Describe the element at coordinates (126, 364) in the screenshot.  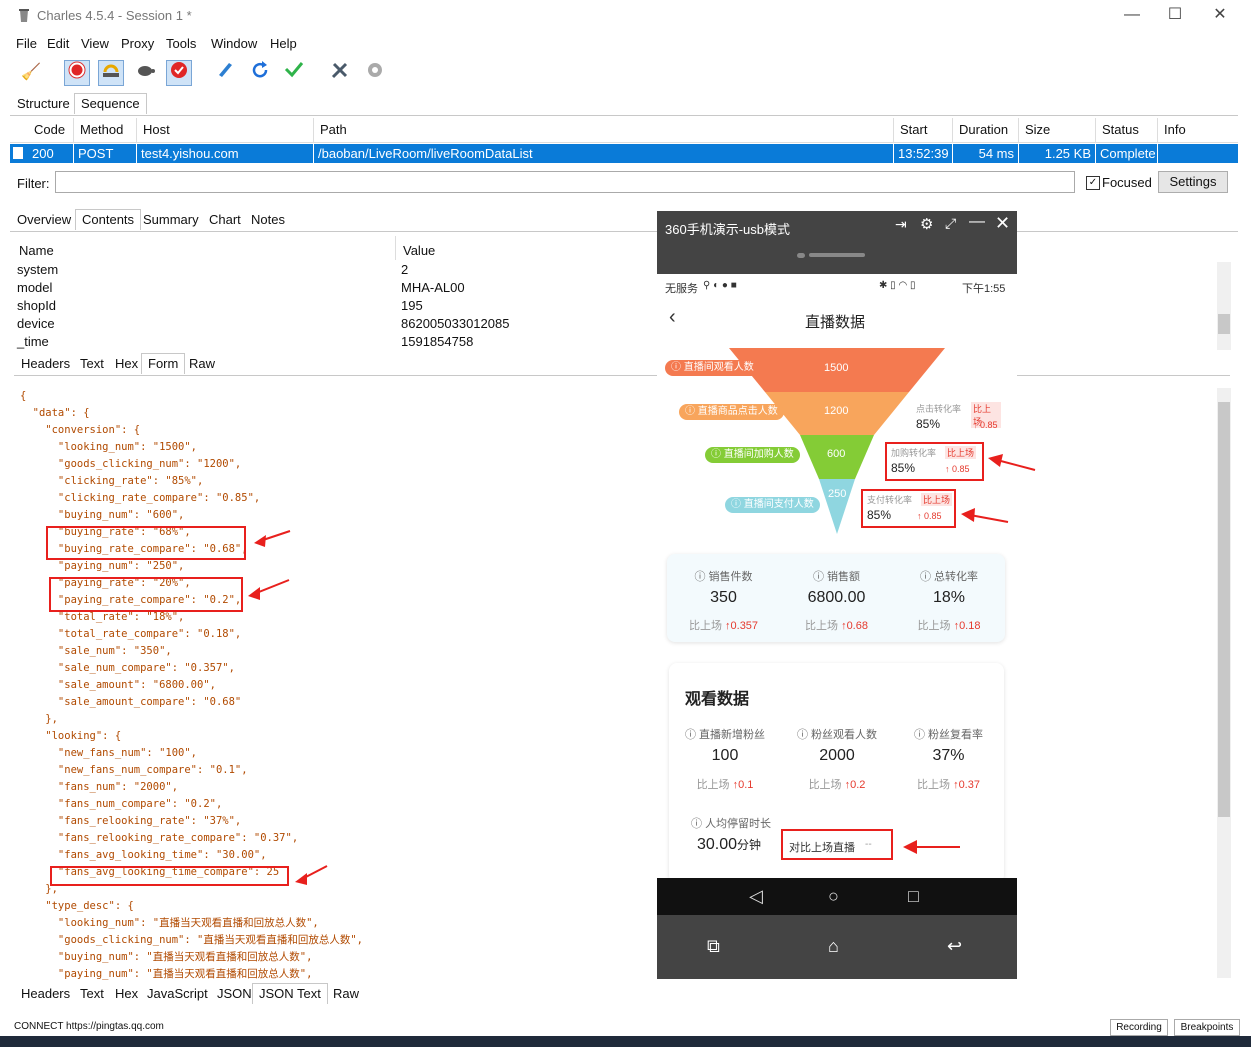
I see `tab-hex: Hex` at that location.